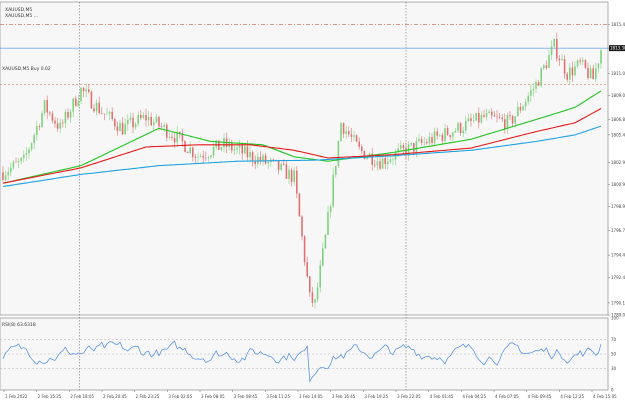 The width and height of the screenshot is (625, 402). Describe the element at coordinates (614, 354) in the screenshot. I see `rsi-tick-label: 50` at that location.